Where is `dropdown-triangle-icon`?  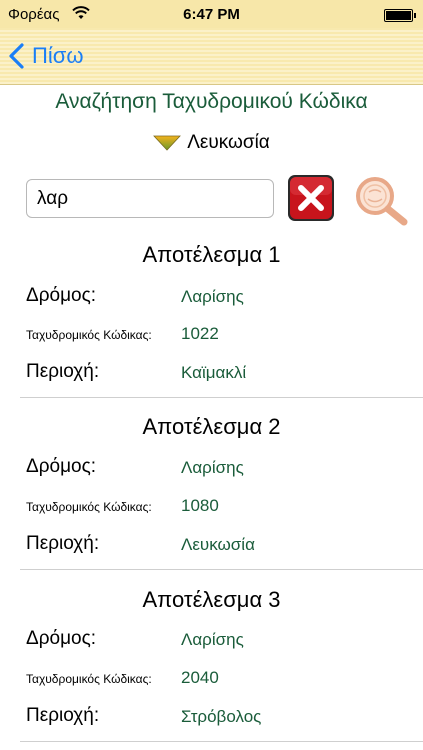
dropdown-triangle-icon is located at coordinates (167, 143).